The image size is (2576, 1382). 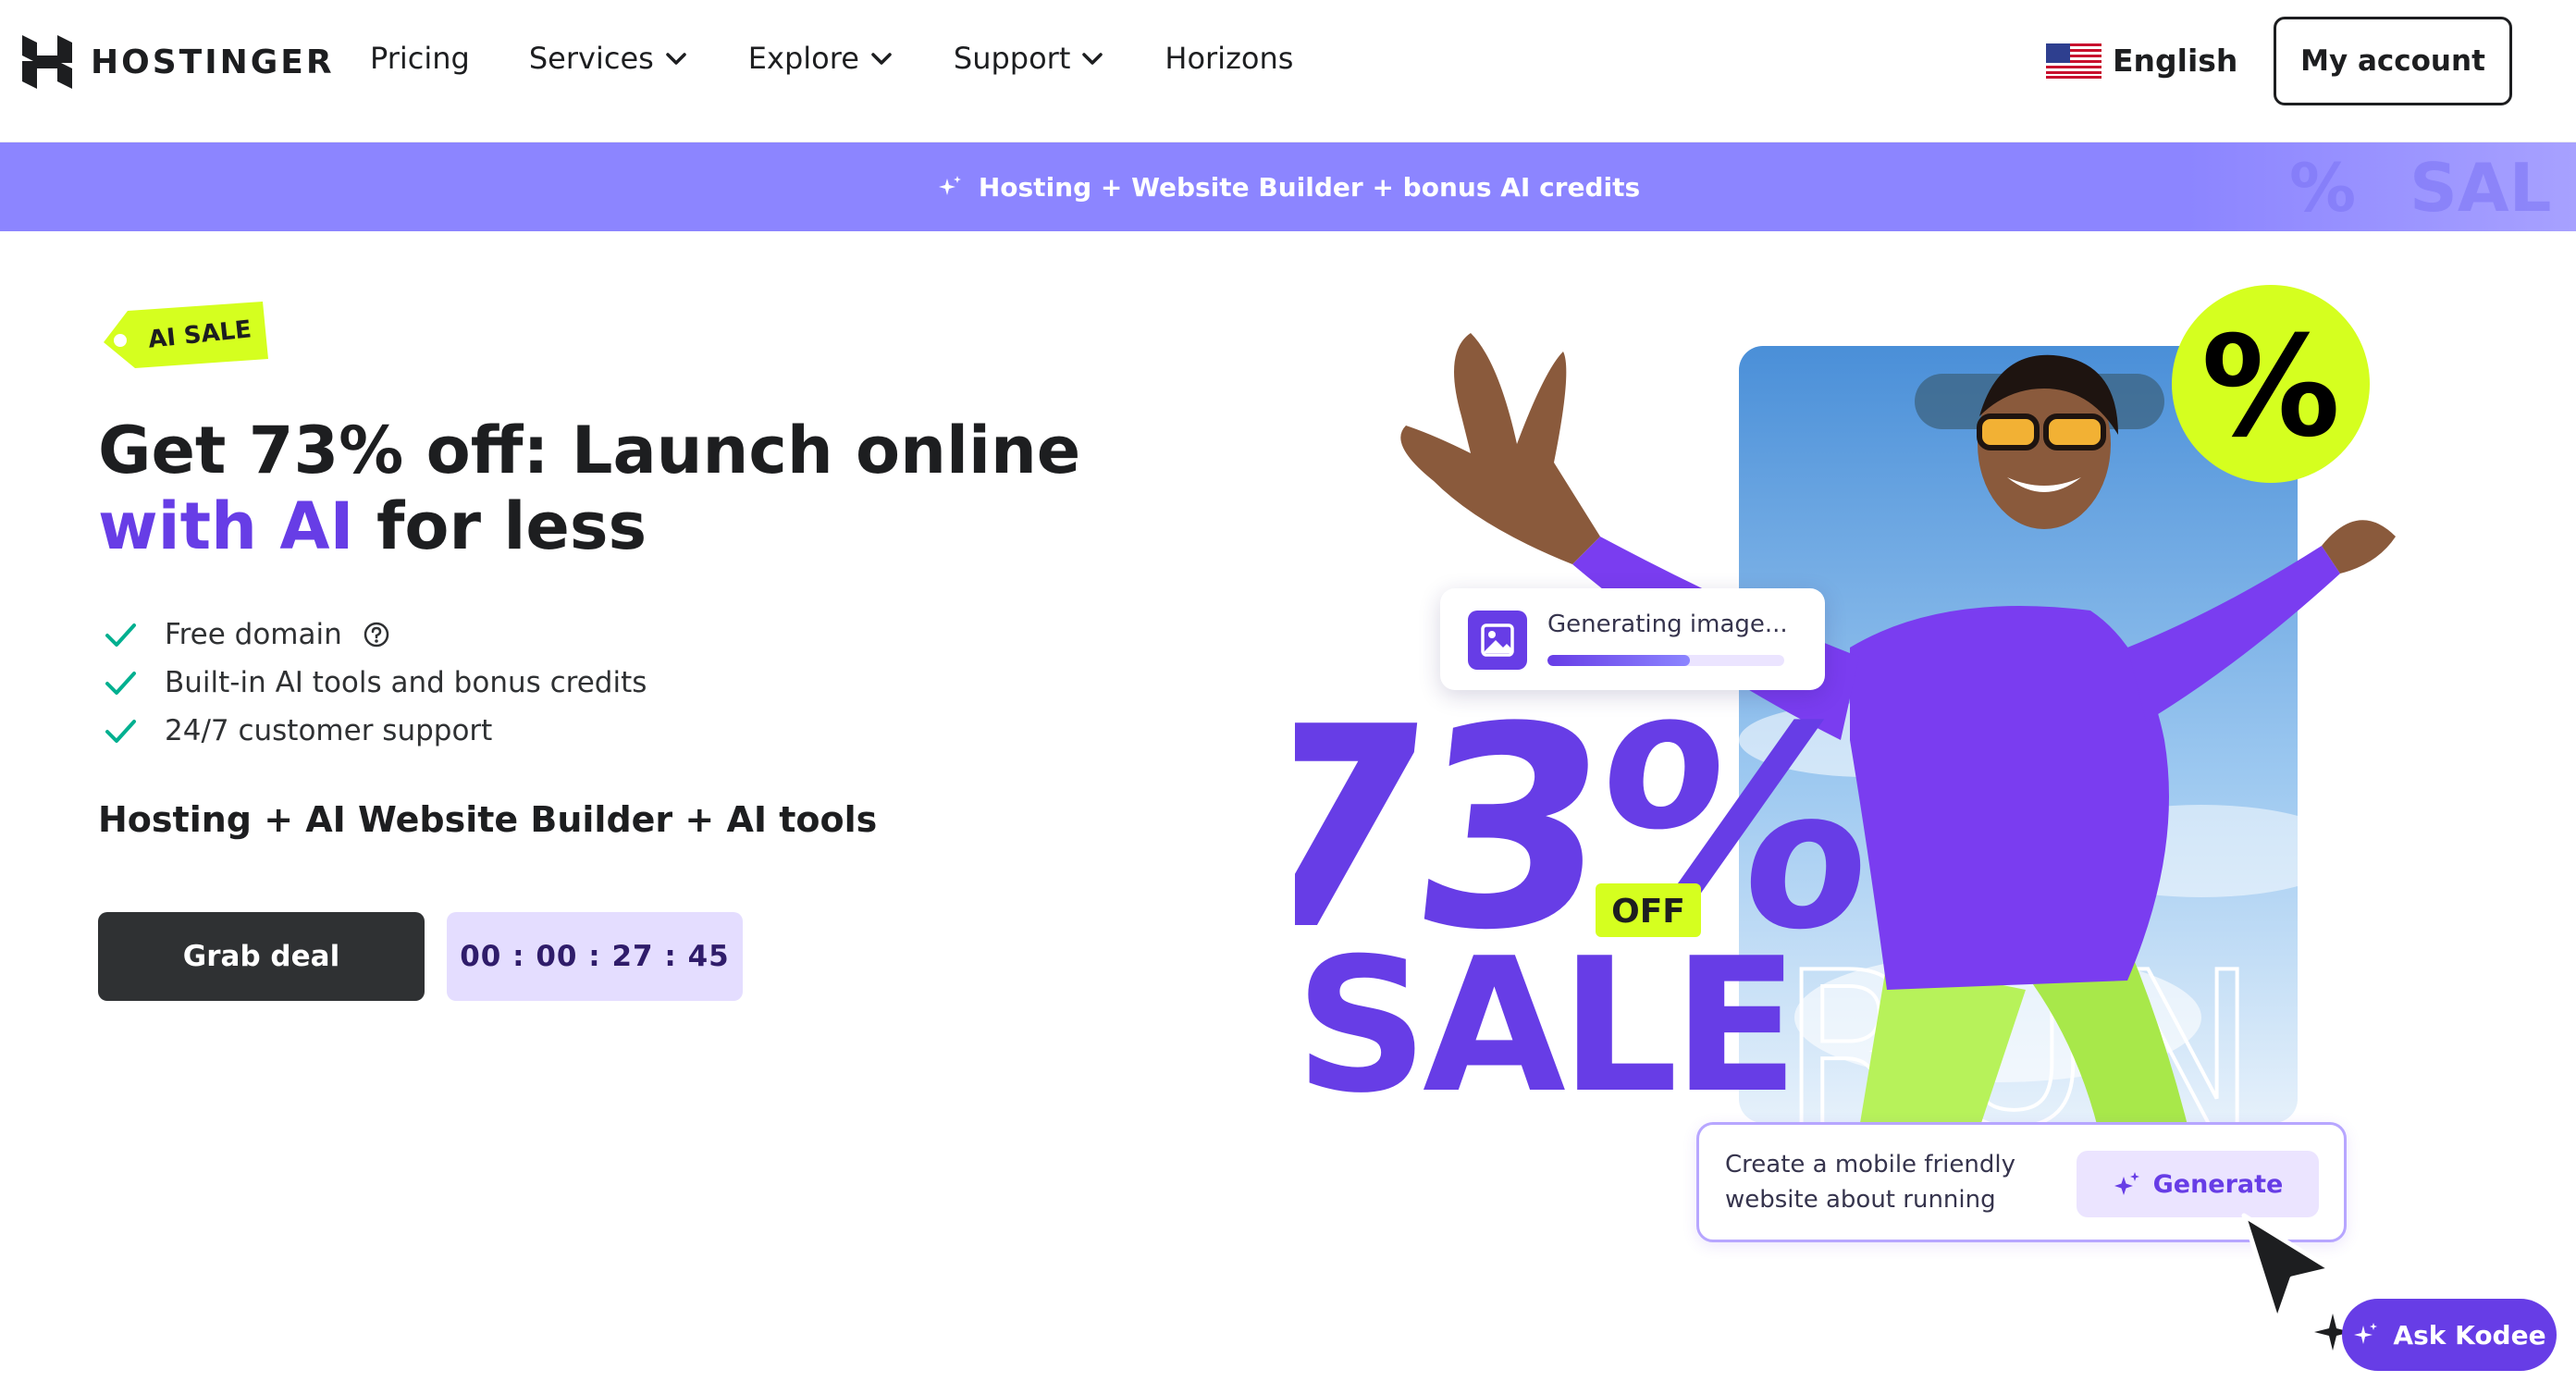 I want to click on grab-deal-button: Grab deal, so click(x=261, y=956).